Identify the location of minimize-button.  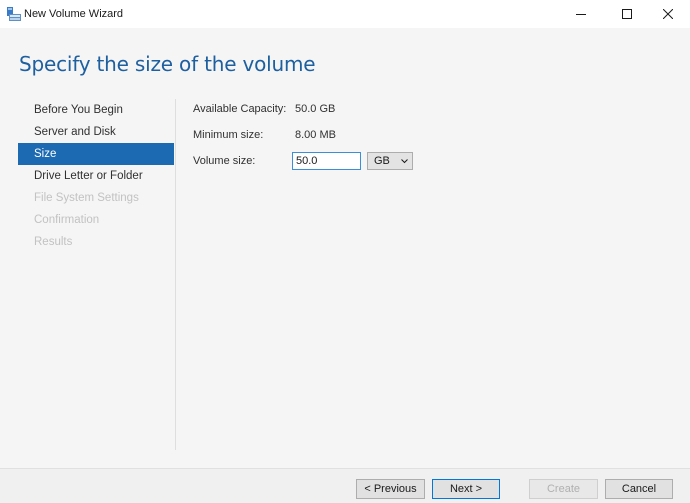
(581, 14).